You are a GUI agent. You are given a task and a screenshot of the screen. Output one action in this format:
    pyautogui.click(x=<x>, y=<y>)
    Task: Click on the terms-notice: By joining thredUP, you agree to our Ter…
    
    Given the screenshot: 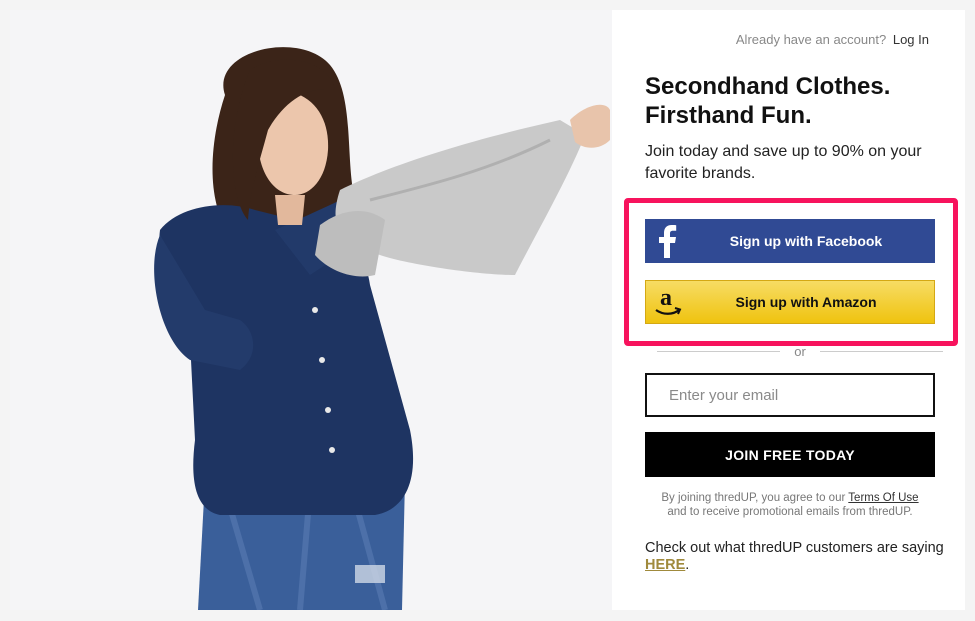 What is the action you would take?
    pyautogui.click(x=790, y=505)
    